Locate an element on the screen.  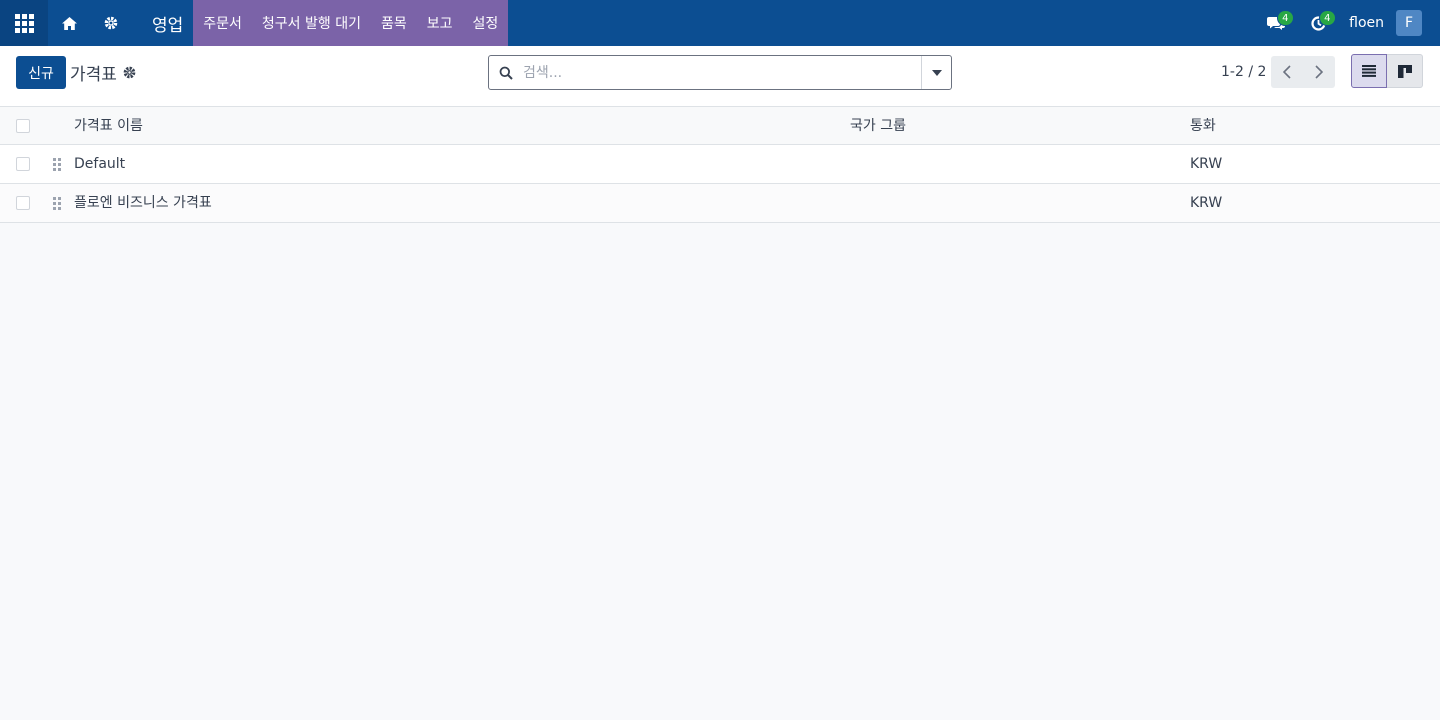
user-menu: floen is located at coordinates (1366, 23).